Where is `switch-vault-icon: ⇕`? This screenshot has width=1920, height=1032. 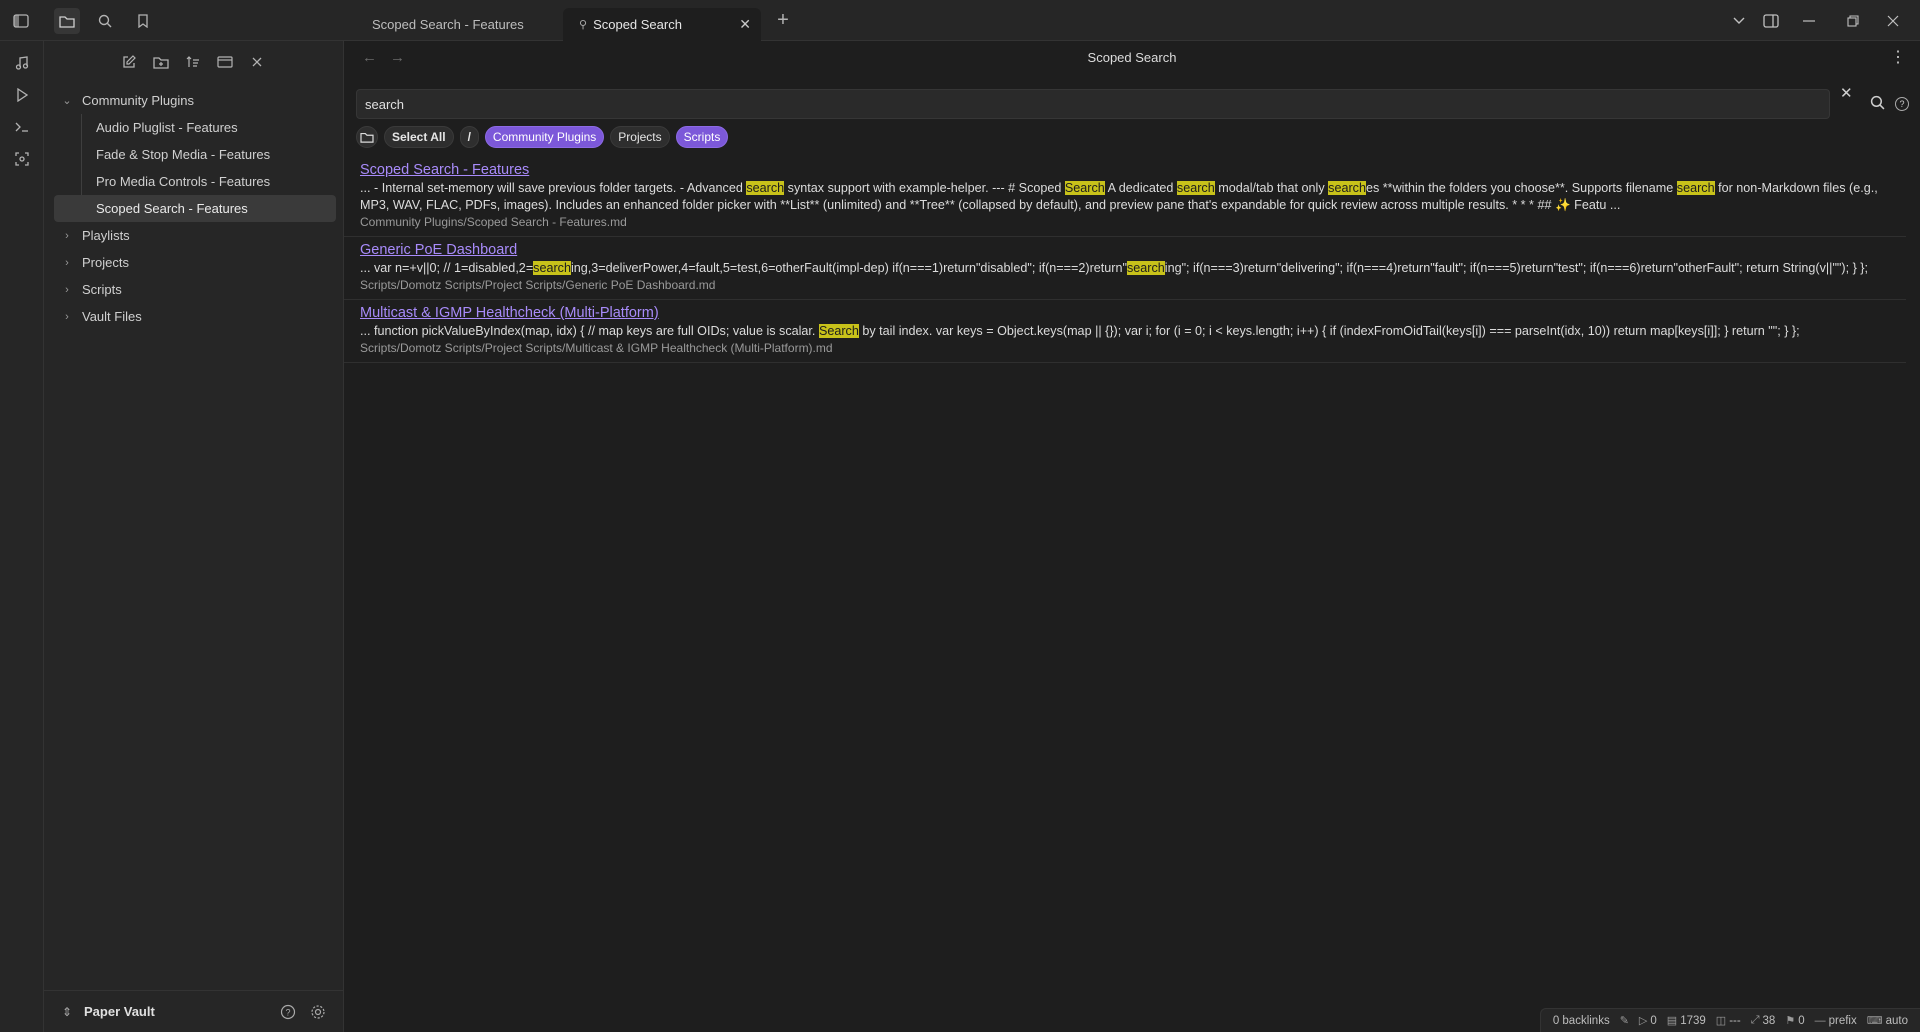 switch-vault-icon: ⇕ is located at coordinates (67, 1012).